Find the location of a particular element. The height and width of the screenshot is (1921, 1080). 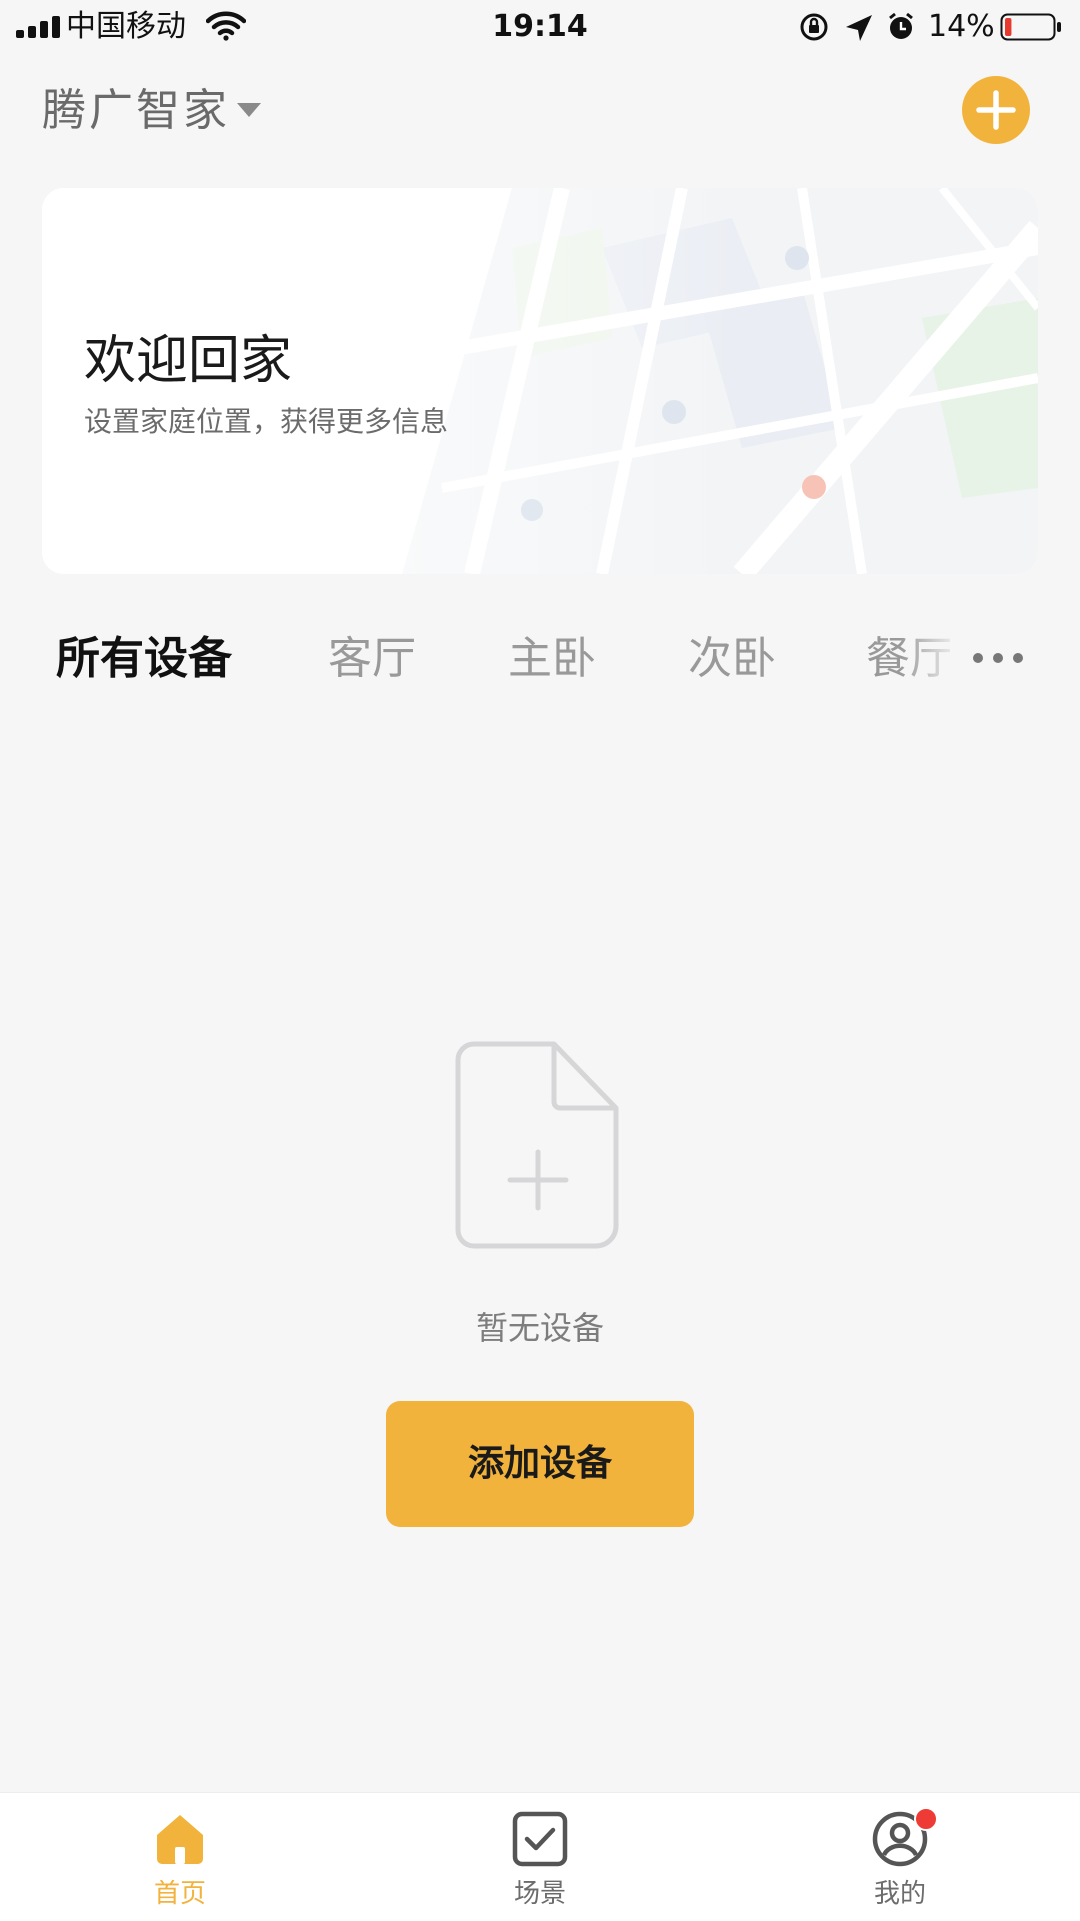

nav-label-scene: 场景 is located at coordinates (539, 1894).